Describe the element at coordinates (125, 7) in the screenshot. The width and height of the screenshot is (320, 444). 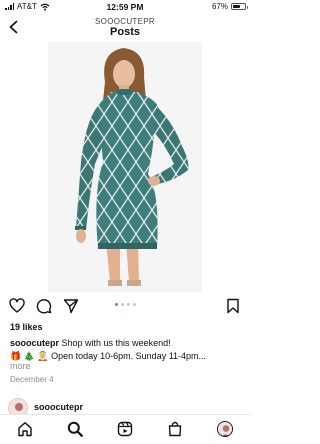
I see `status-bar: AT&T 12:59 PM 67%` at that location.